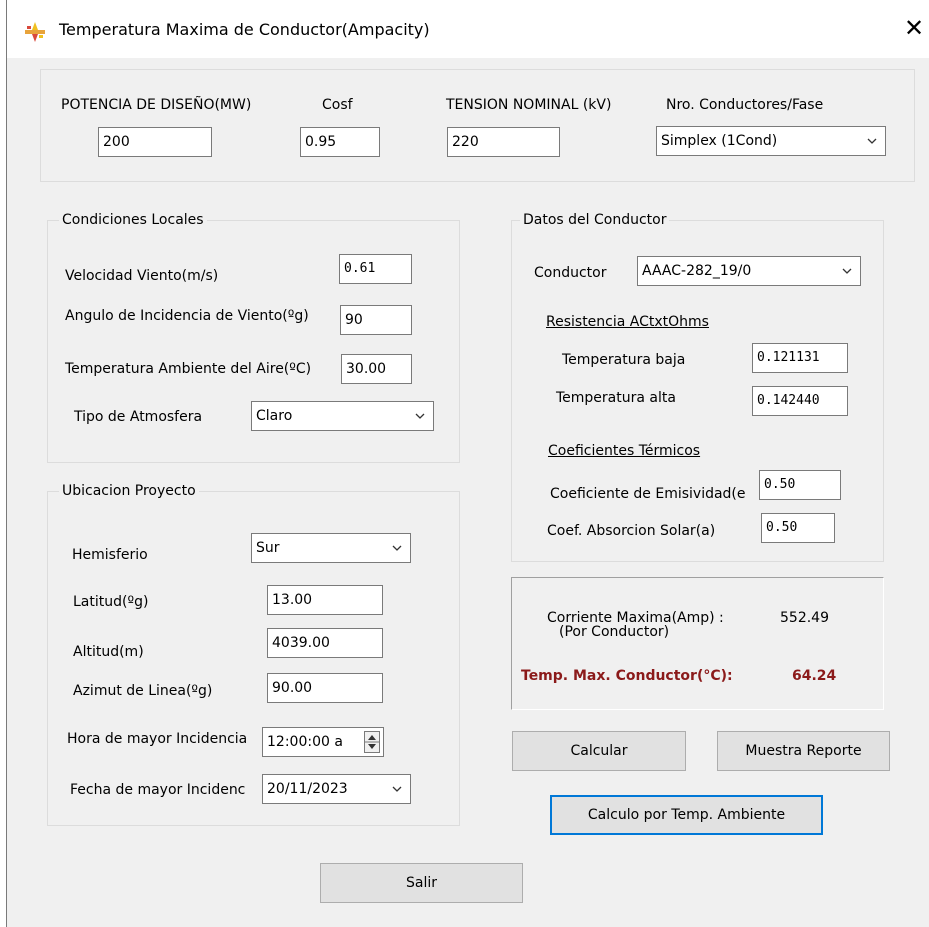  I want to click on temp-max-value: 64.24, so click(814, 676).